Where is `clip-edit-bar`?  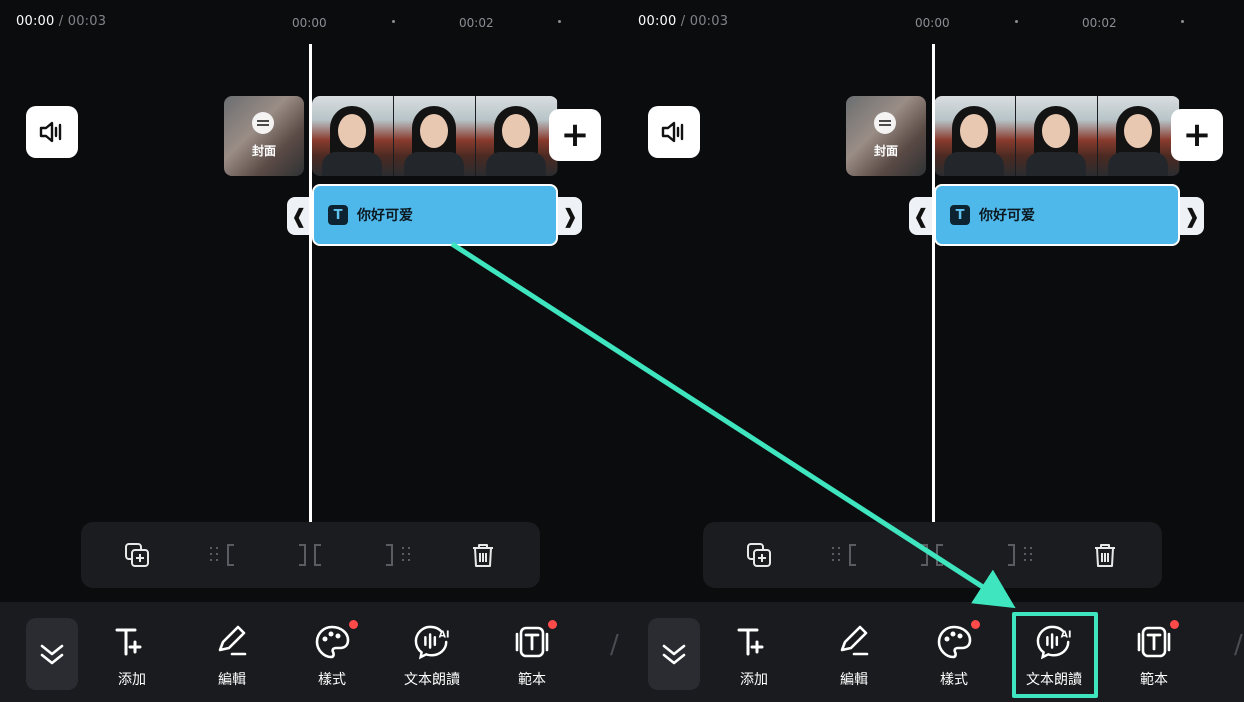
clip-edit-bar is located at coordinates (932, 555).